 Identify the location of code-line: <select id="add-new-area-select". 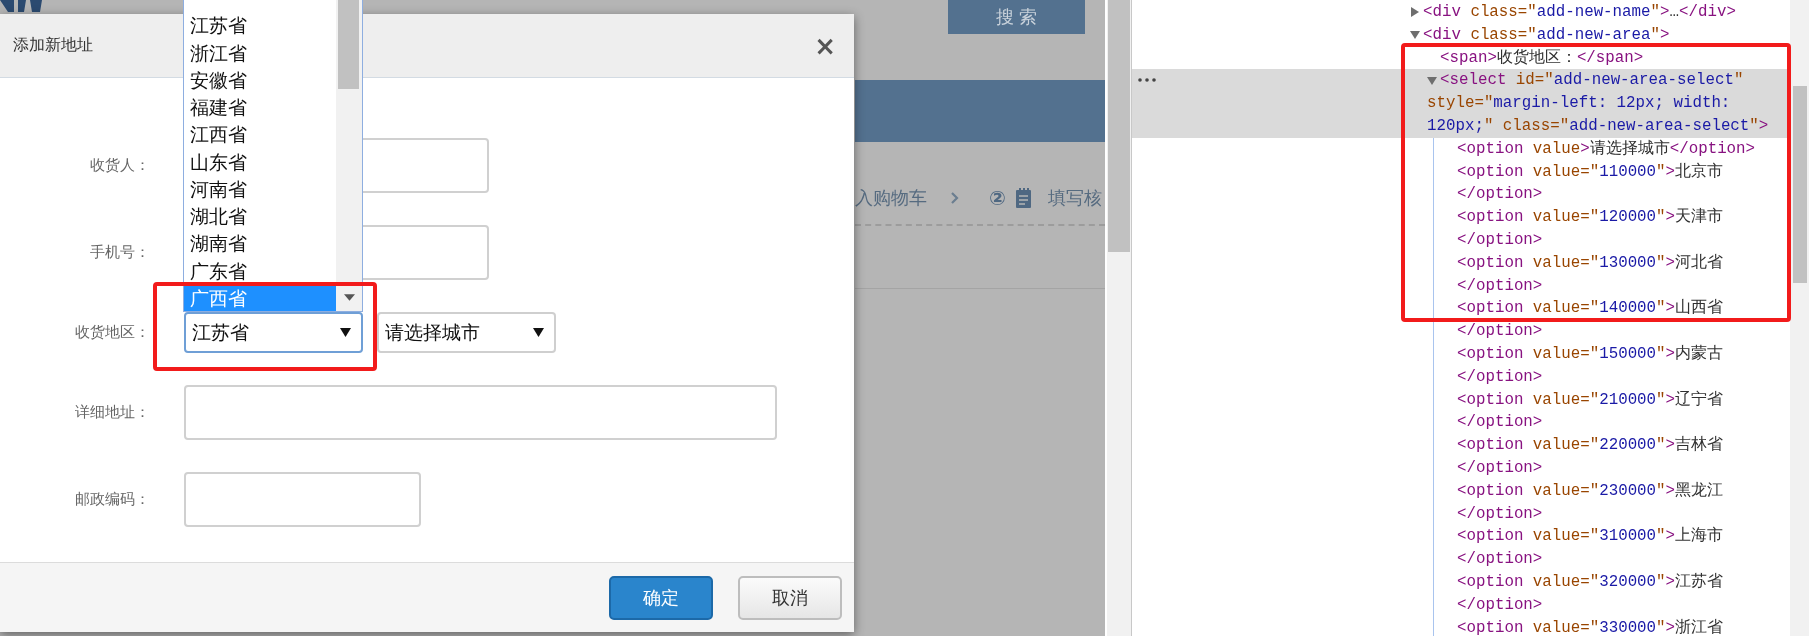
(1592, 81).